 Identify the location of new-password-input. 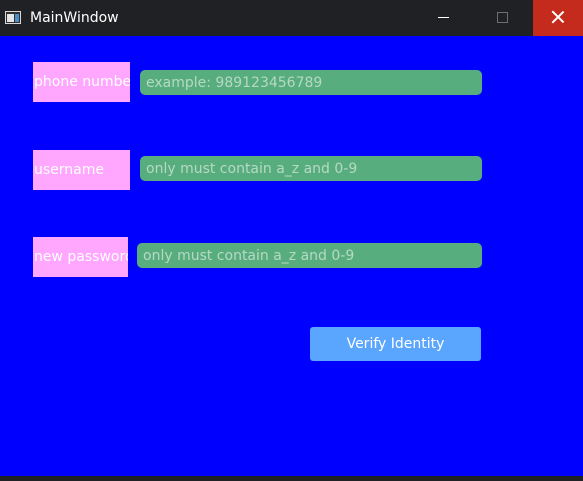
(309, 255).